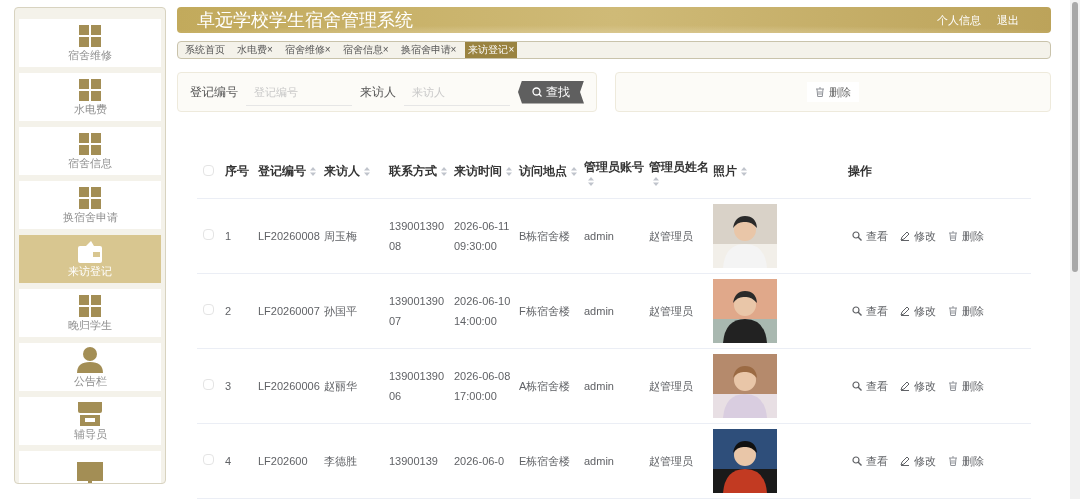 This screenshot has height=499, width=1080. Describe the element at coordinates (365, 50) in the screenshot. I see `page-tab: 宿舍信息×` at that location.